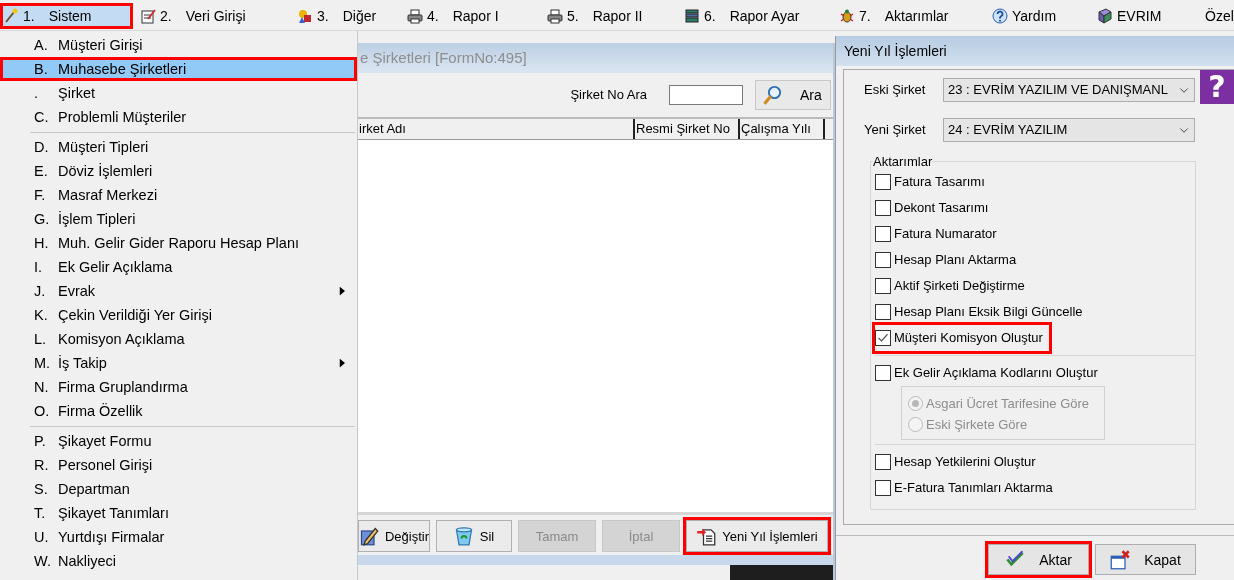 The height and width of the screenshot is (580, 1234). What do you see at coordinates (1120, 559) in the screenshot?
I see `window-close-icon` at bounding box center [1120, 559].